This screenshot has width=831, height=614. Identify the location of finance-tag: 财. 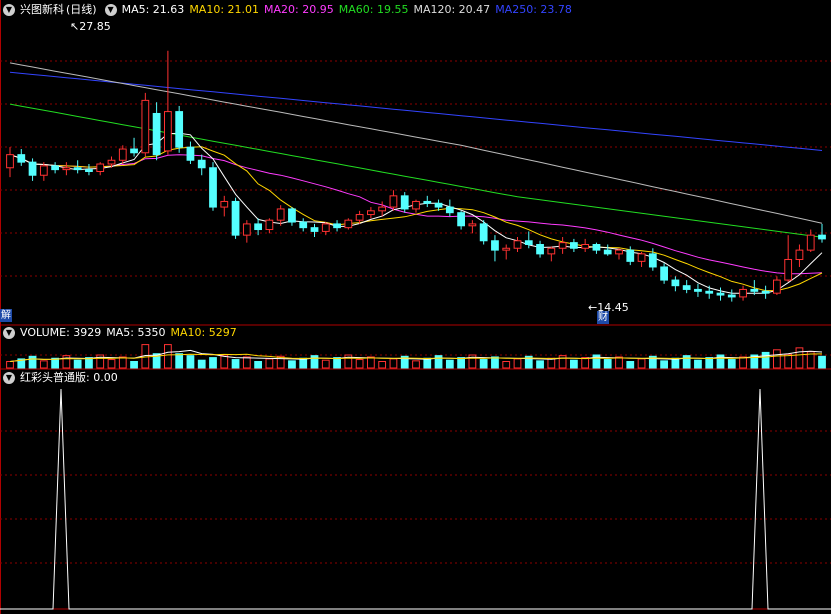
(603, 317).